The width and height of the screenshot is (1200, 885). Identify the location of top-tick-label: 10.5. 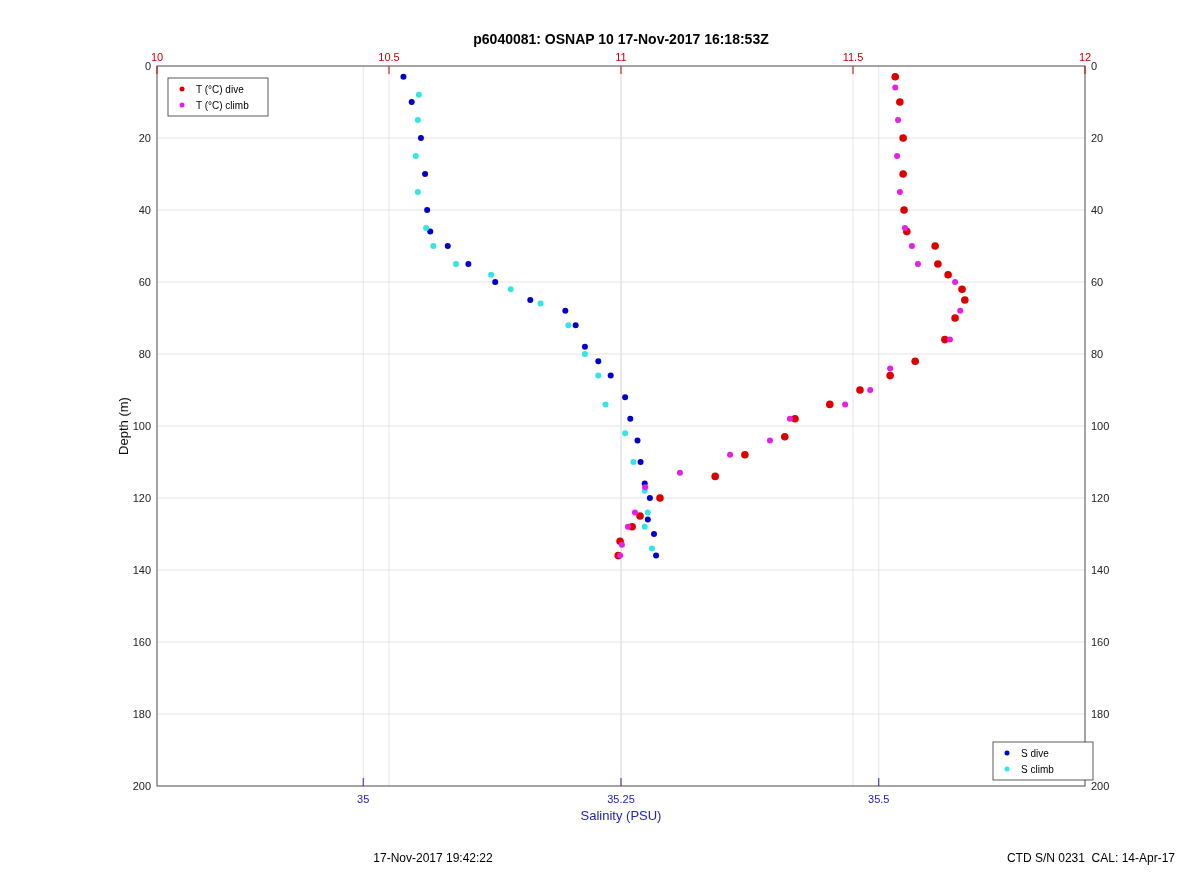
(389, 57).